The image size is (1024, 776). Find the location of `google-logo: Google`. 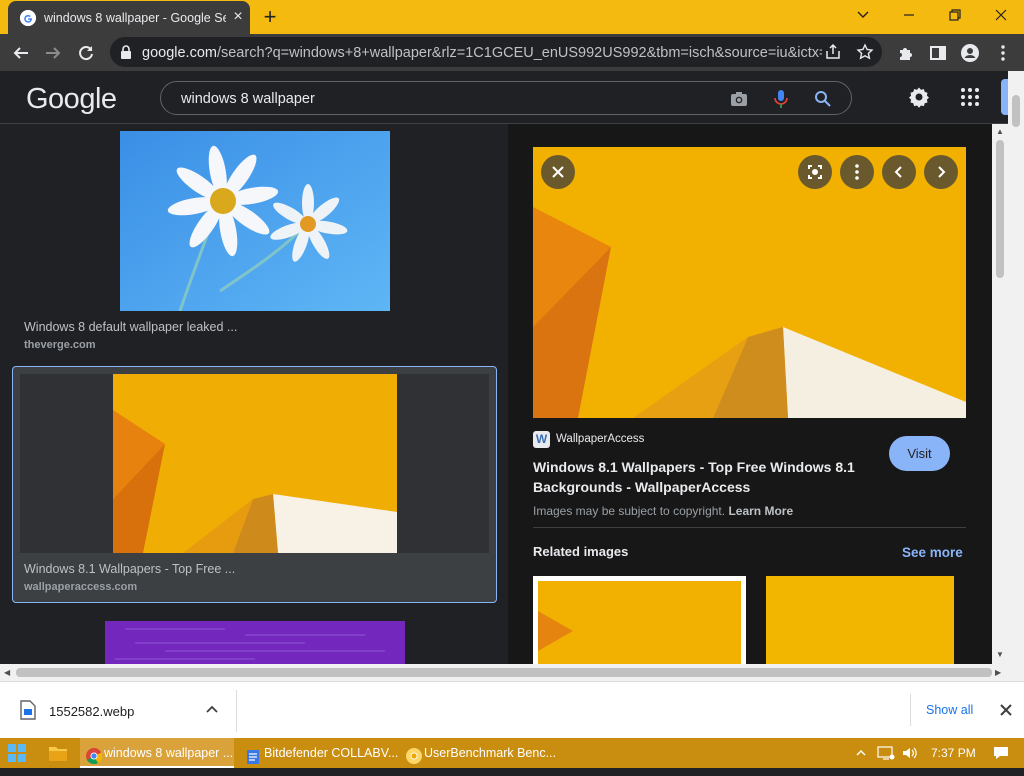

google-logo: Google is located at coordinates (71, 99).